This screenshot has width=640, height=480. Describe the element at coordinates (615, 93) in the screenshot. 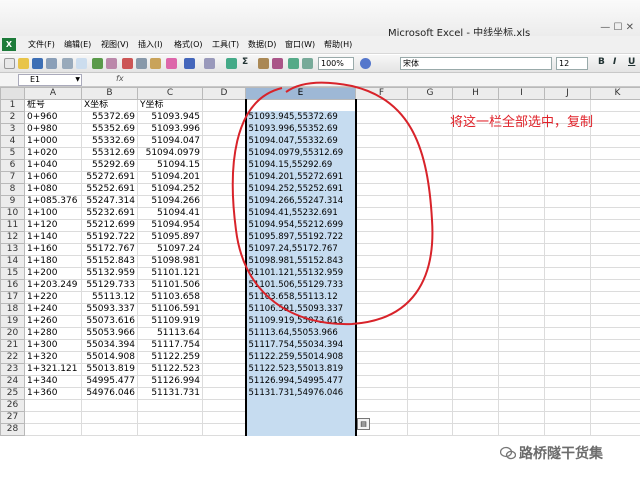

I see `column-header-k: K` at that location.